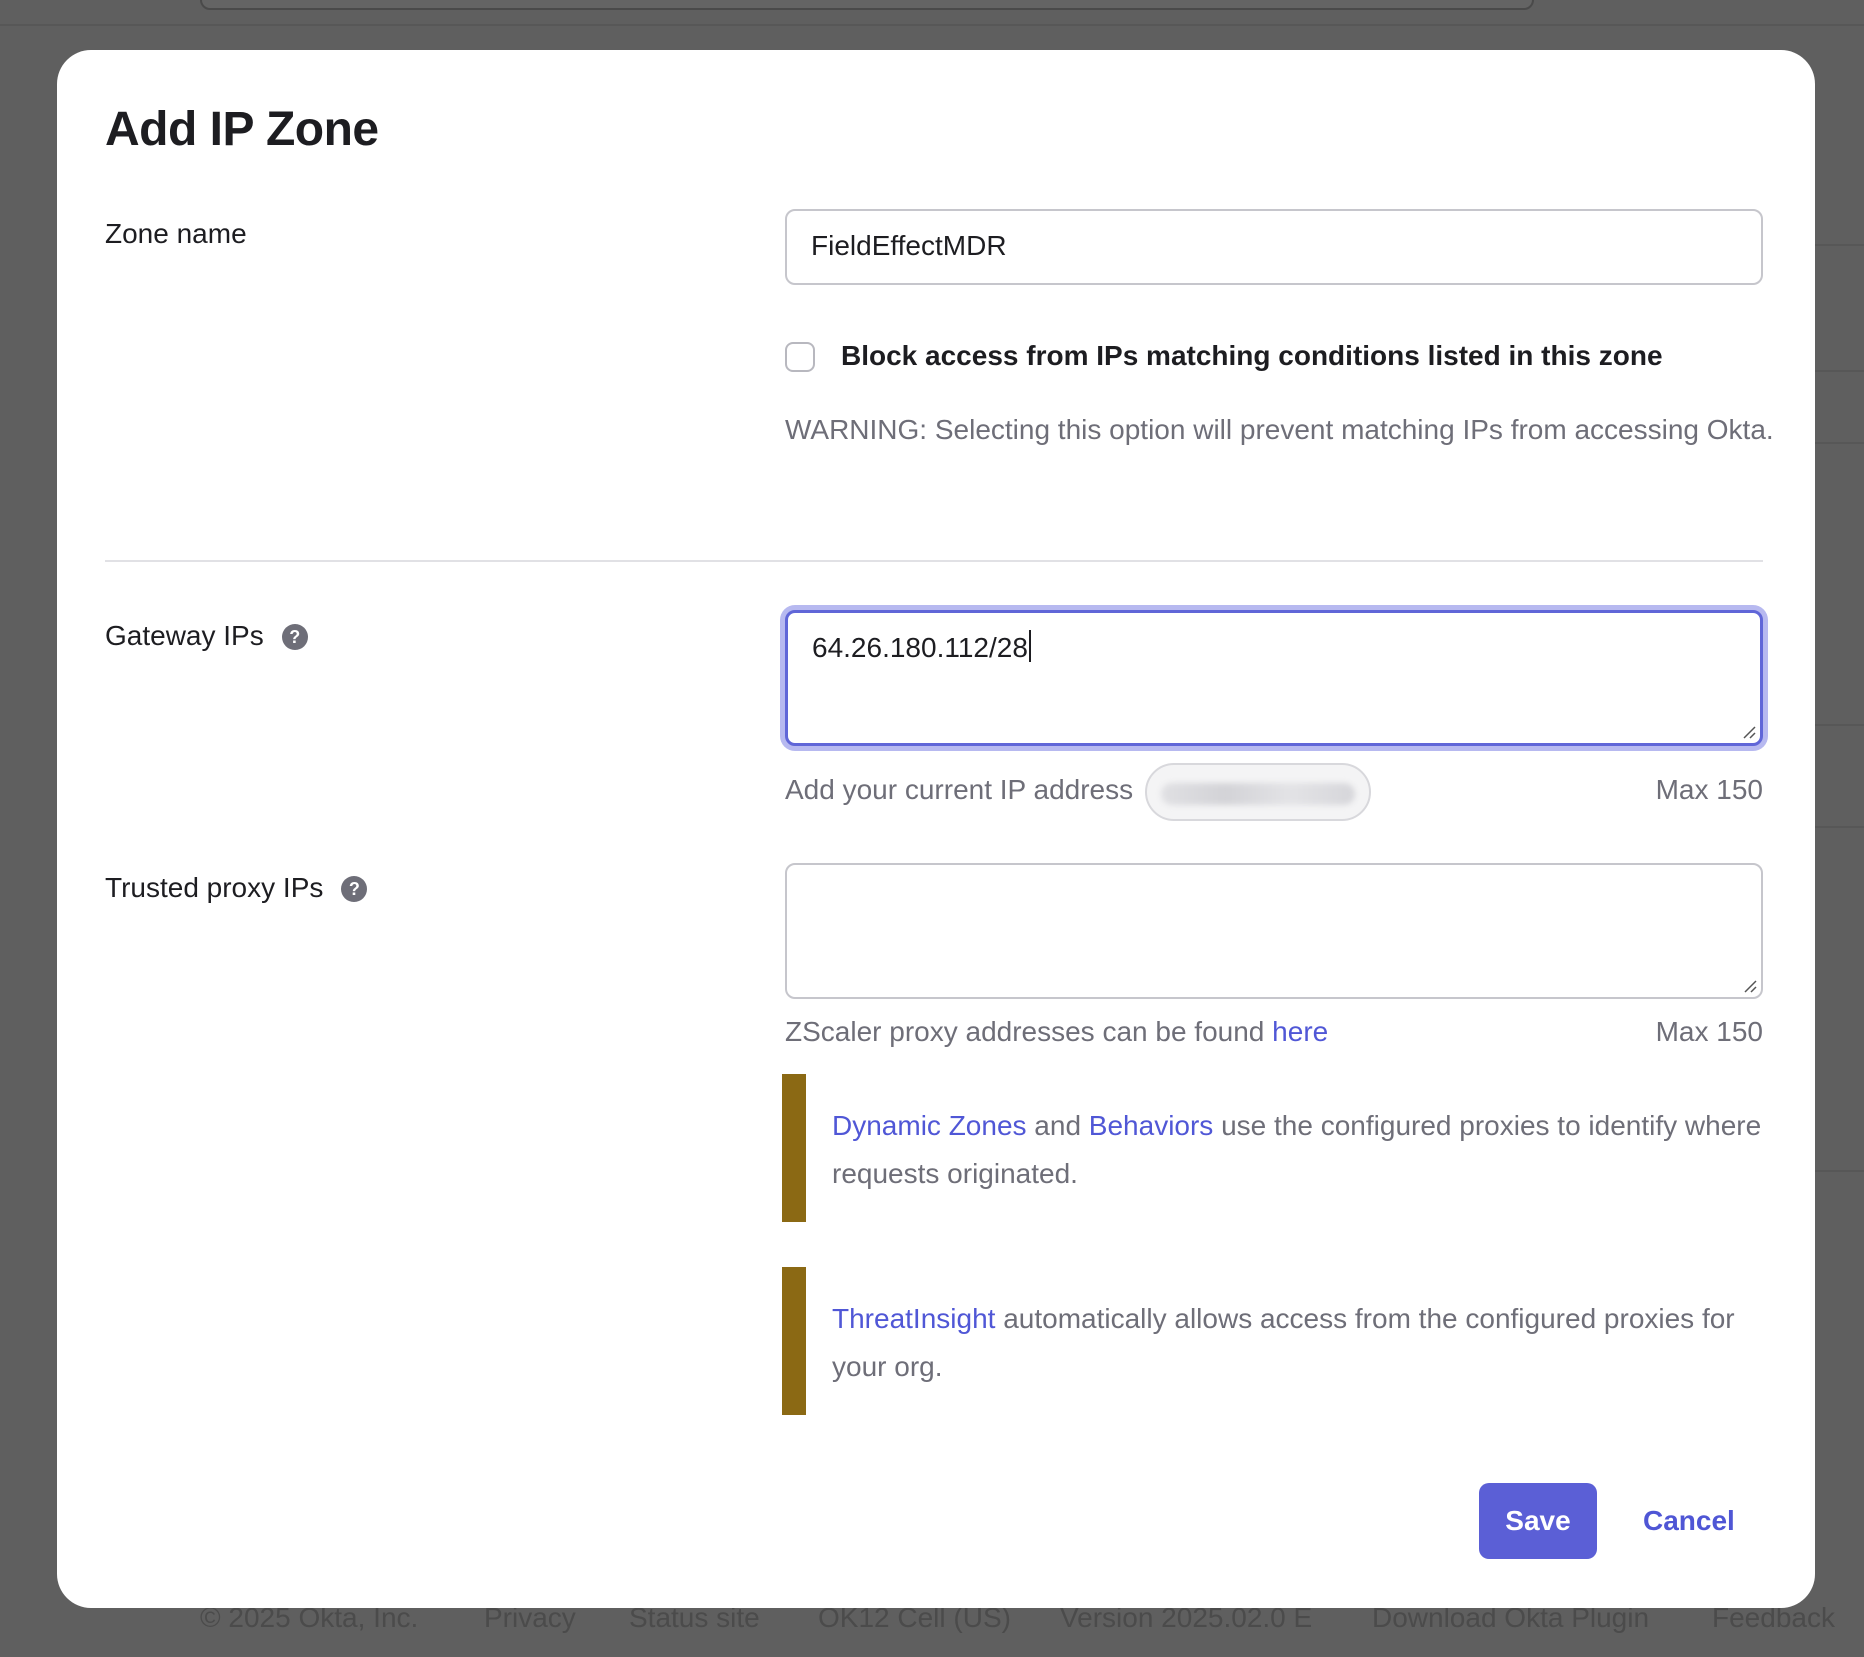  I want to click on behaviors-link: Behaviors, so click(1151, 1125).